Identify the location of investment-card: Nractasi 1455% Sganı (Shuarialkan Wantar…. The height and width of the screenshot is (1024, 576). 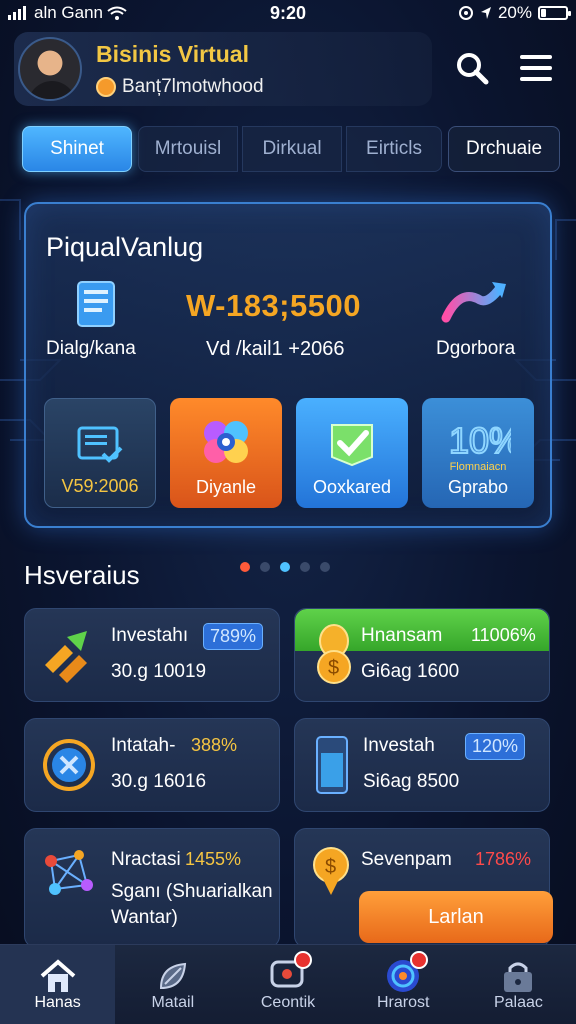
(152, 888).